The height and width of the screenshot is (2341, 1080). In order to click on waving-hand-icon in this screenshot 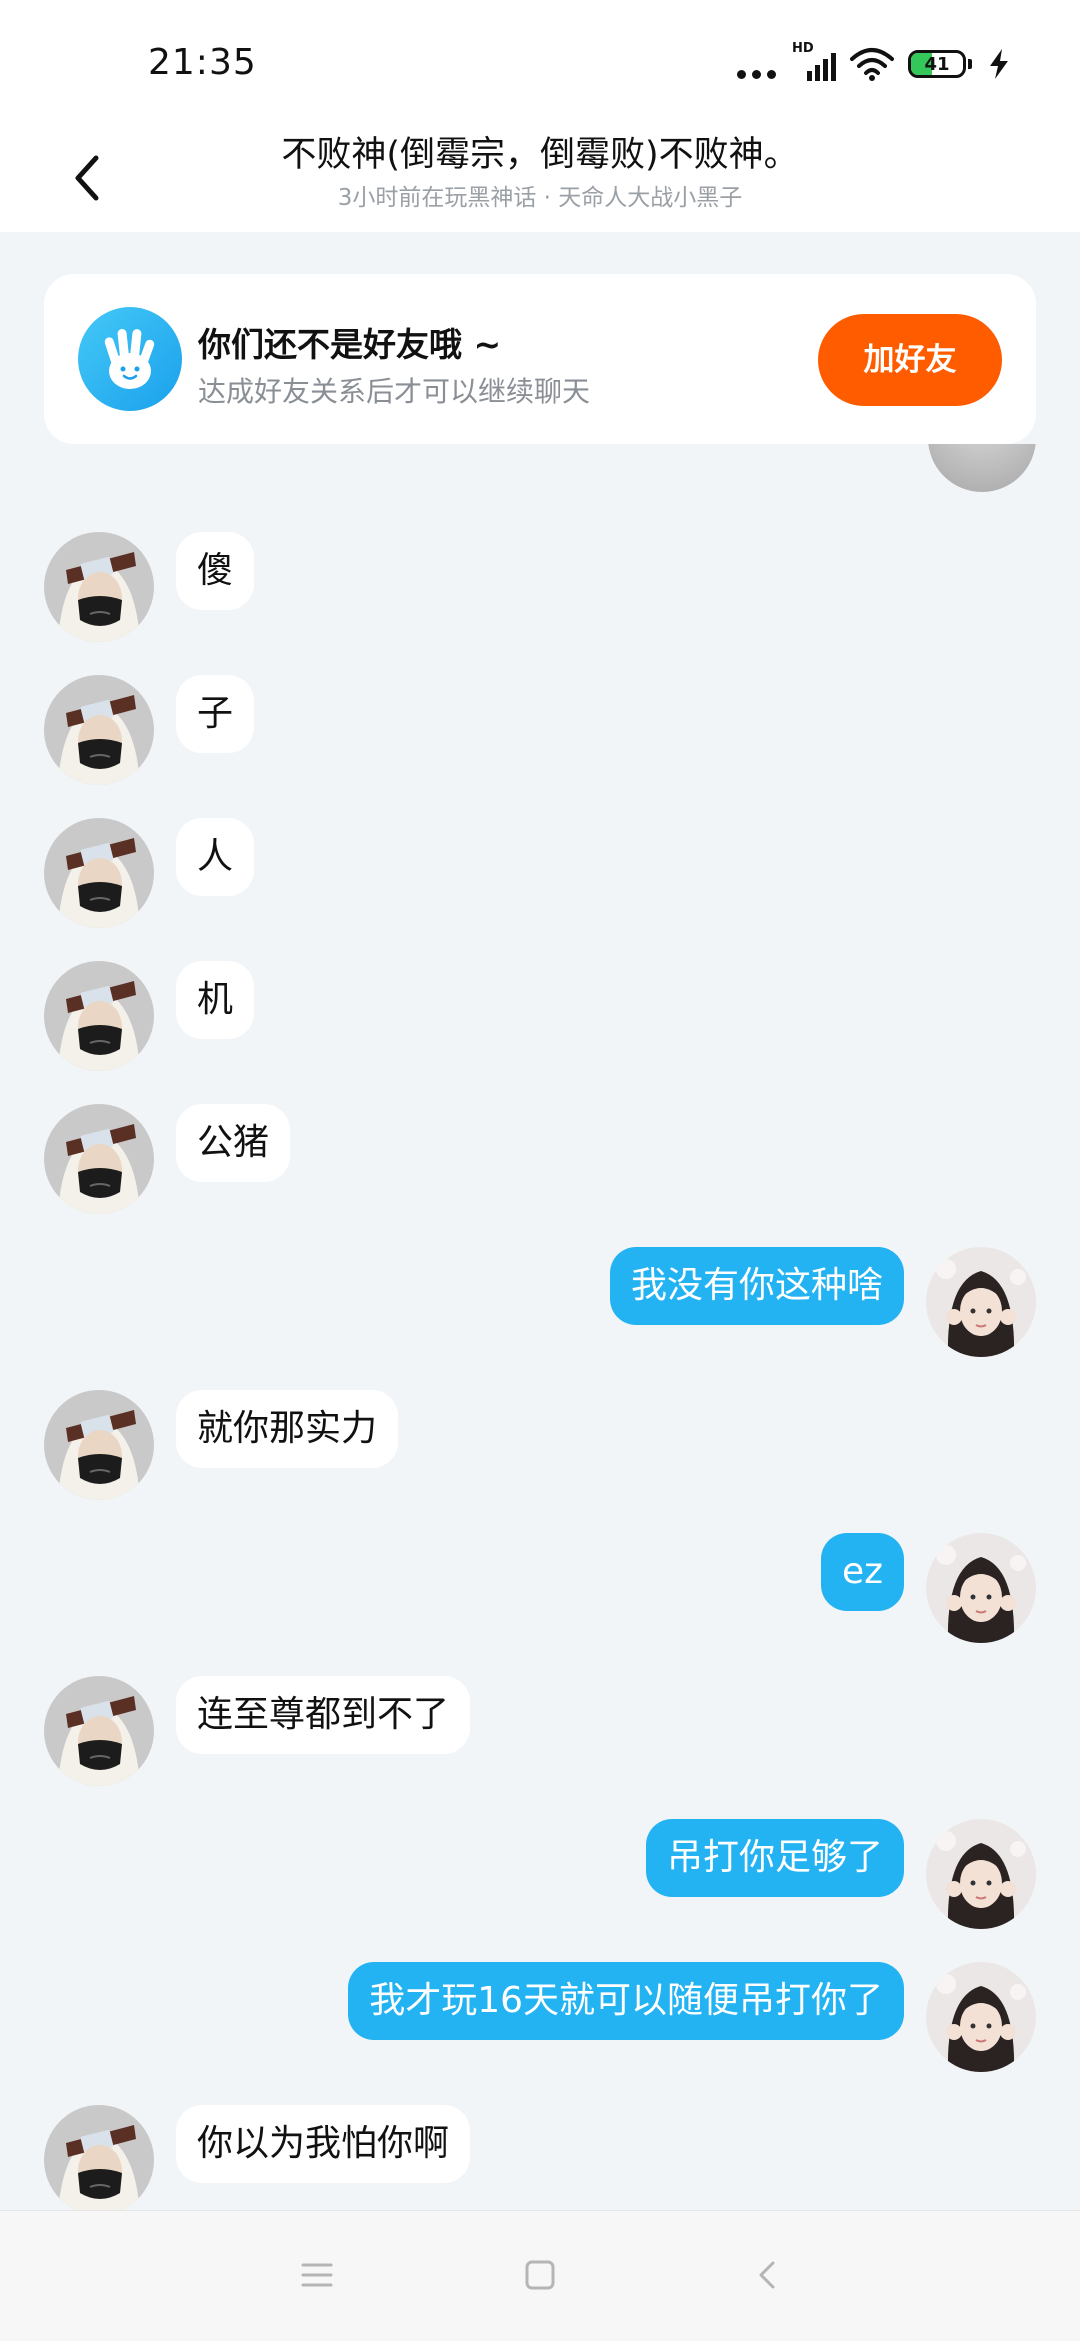, I will do `click(130, 359)`.